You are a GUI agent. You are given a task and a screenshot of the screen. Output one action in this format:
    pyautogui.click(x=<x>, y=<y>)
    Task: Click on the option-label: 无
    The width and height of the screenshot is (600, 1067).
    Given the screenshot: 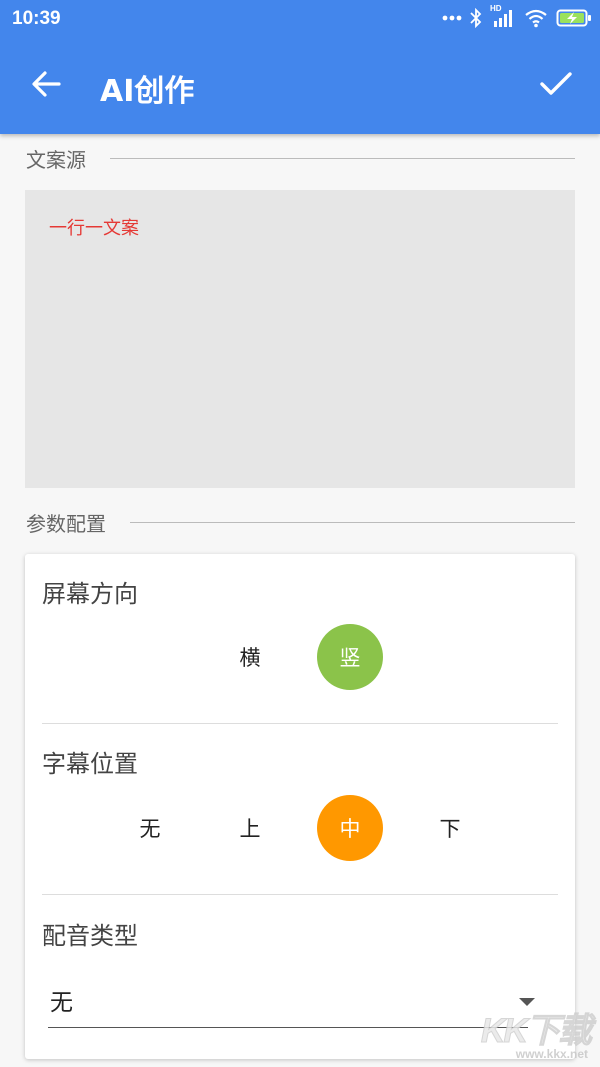 What is the action you would take?
    pyautogui.click(x=150, y=829)
    